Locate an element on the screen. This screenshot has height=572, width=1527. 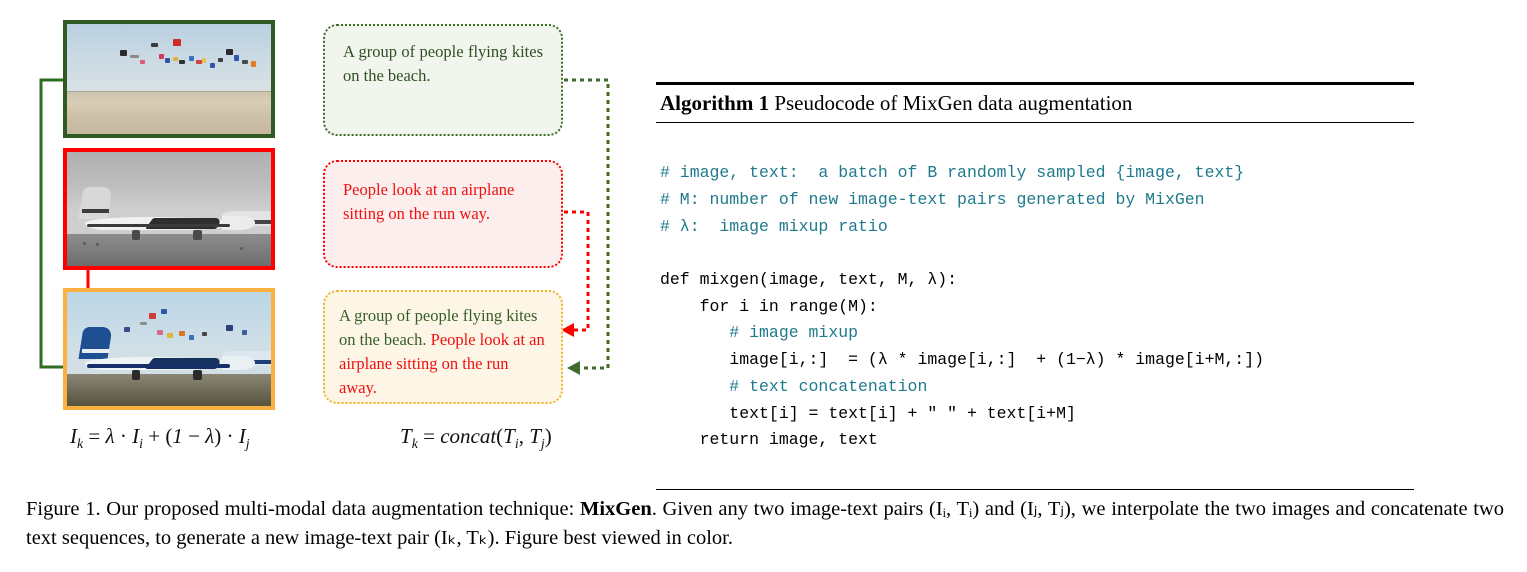
code-line: def mixgen(image, text, M, λ): is located at coordinates (809, 279).